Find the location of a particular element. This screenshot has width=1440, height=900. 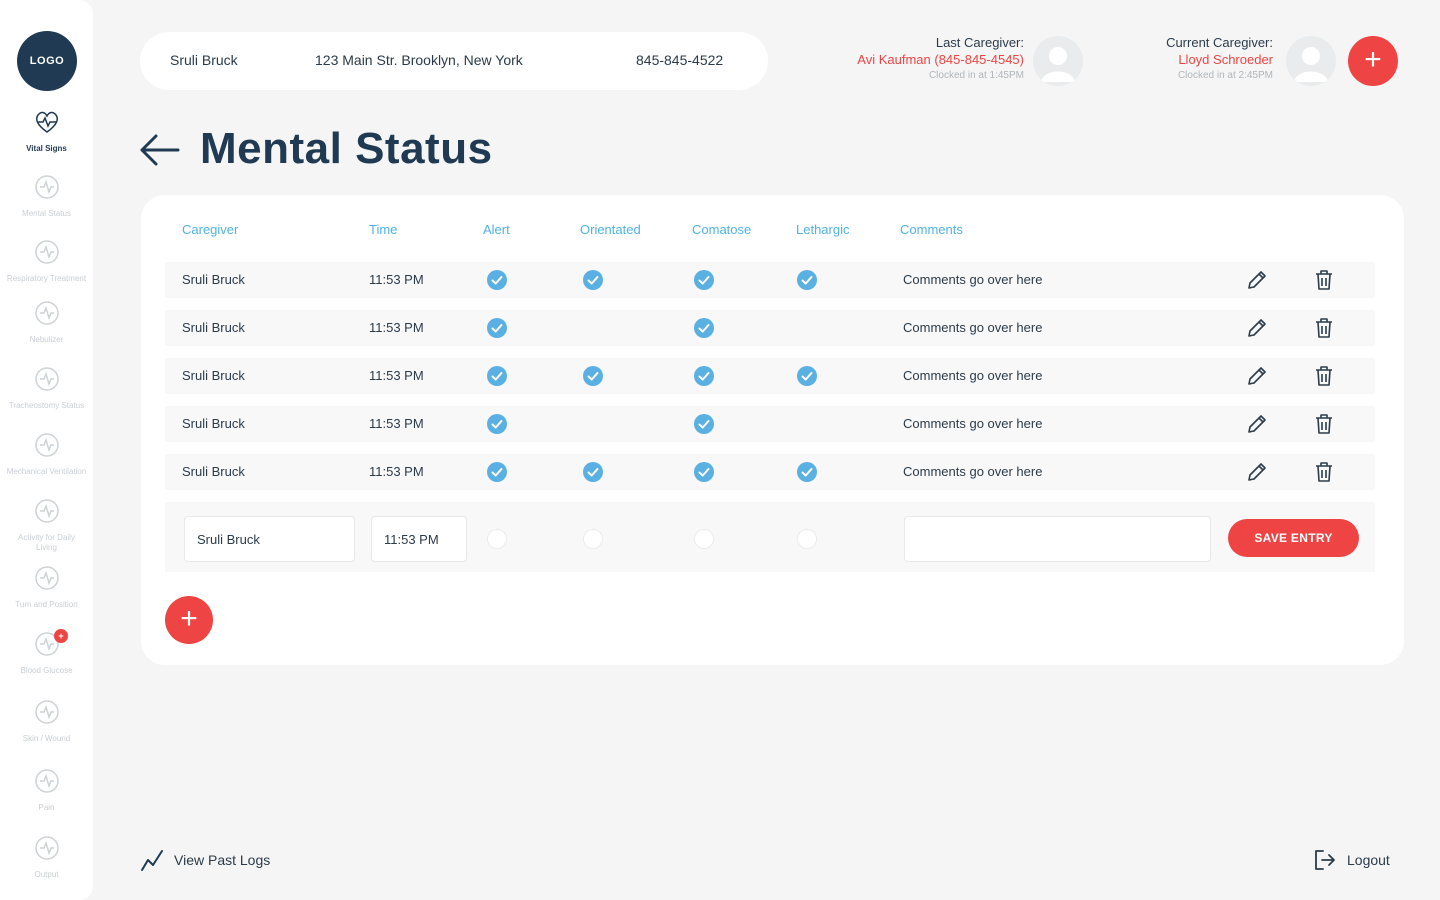

patient-phone: 845-845-4522 is located at coordinates (680, 60).